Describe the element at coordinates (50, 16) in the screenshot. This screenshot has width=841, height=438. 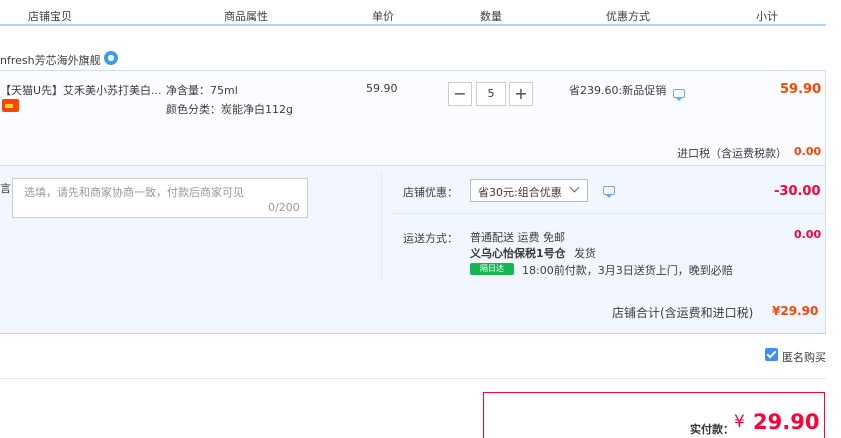
I see `header-shop-item: 店铺宝贝` at that location.